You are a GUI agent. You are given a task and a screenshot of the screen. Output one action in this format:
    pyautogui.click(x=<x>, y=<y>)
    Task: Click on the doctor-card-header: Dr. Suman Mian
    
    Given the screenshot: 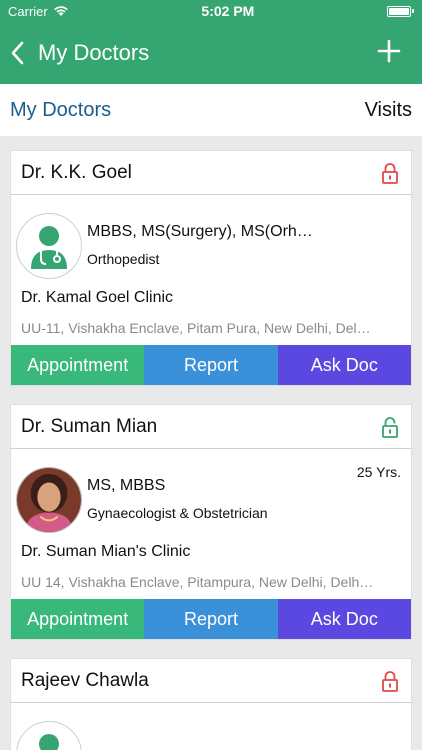 What is the action you would take?
    pyautogui.click(x=211, y=427)
    